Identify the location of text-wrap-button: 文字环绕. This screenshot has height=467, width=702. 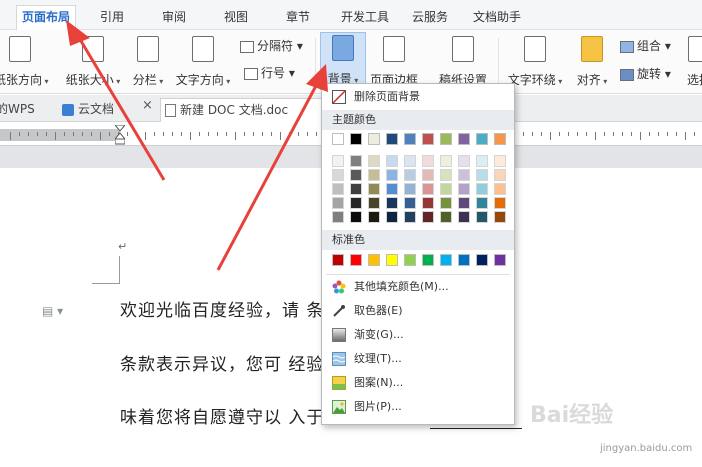
(535, 62).